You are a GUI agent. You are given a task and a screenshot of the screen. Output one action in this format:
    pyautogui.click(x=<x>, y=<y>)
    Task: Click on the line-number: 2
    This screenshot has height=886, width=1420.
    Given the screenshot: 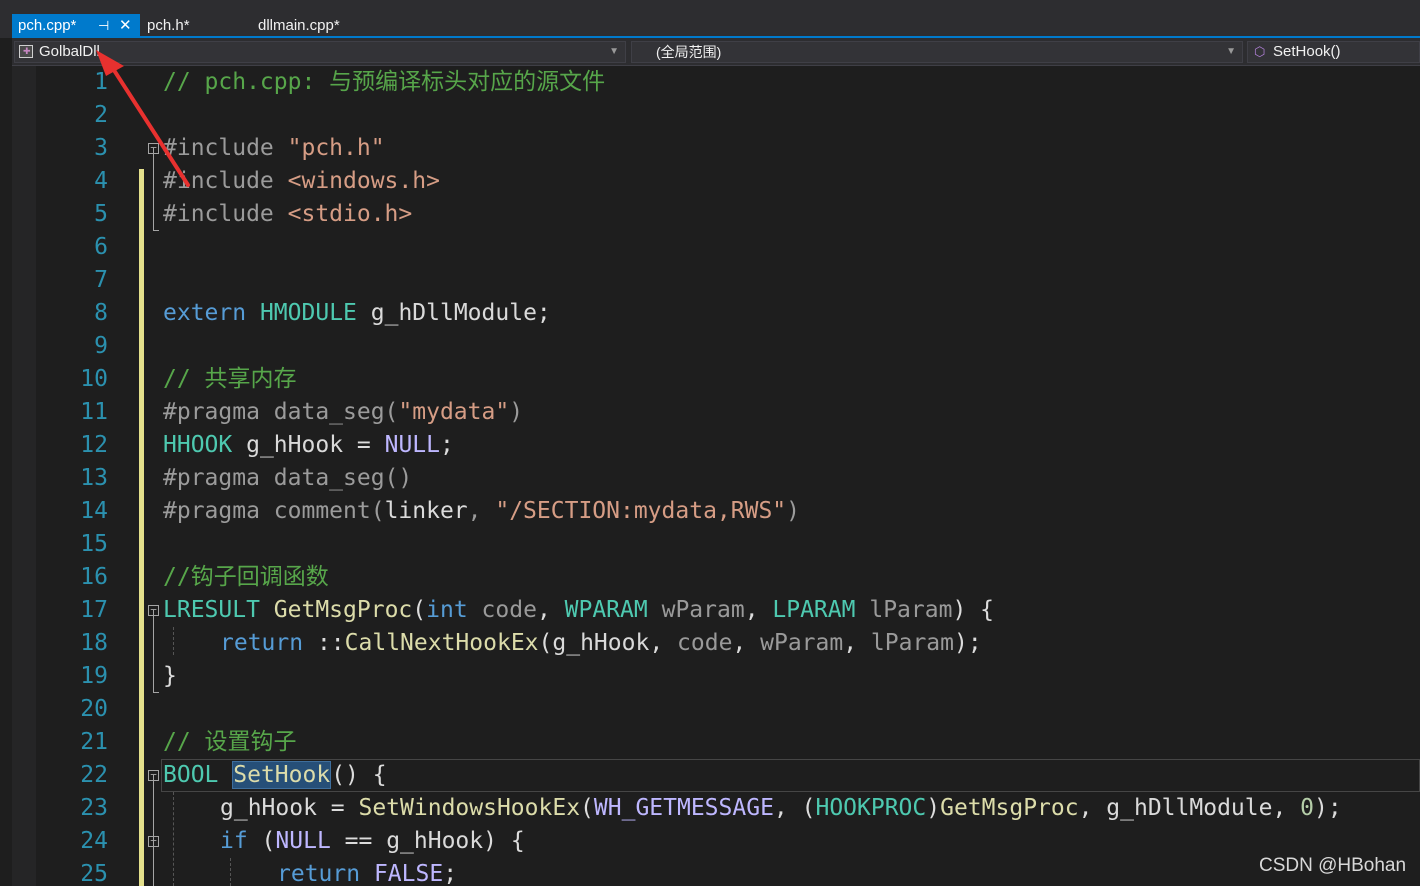 What is the action you would take?
    pyautogui.click(x=101, y=115)
    